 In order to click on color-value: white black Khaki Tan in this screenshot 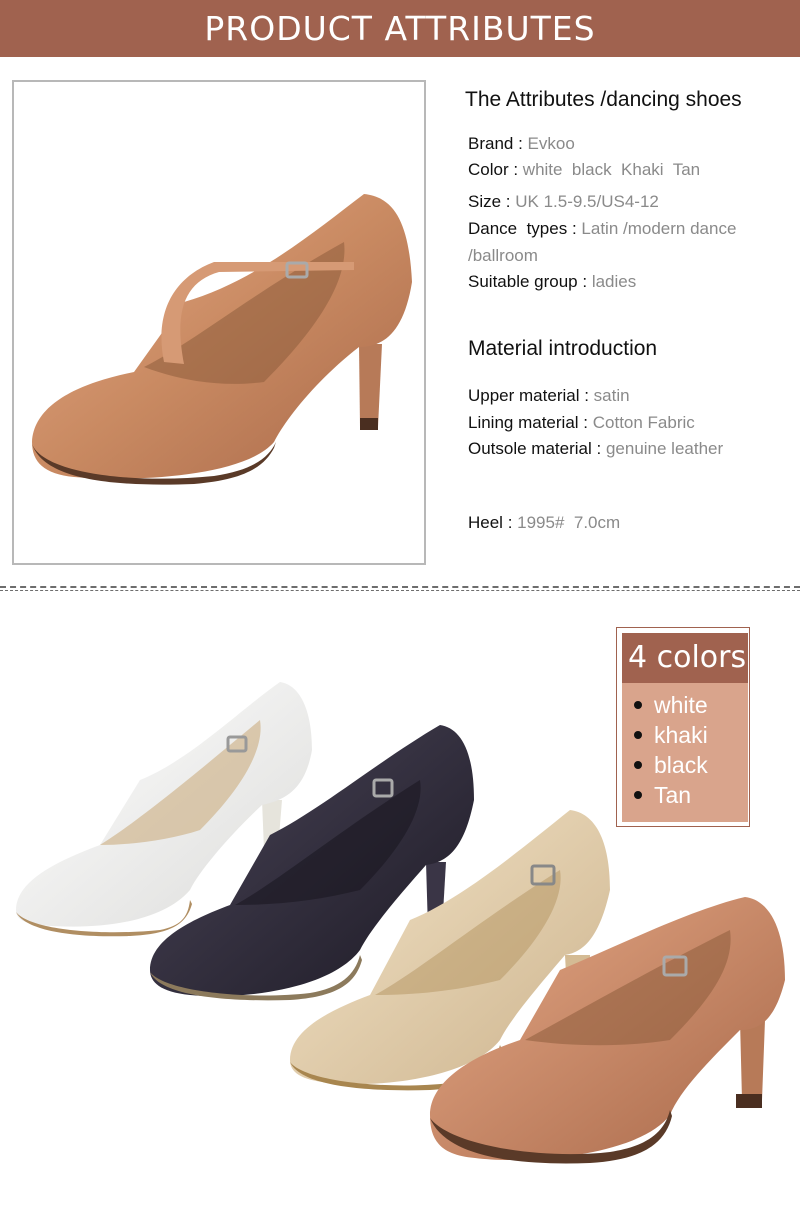, I will do `click(611, 169)`.